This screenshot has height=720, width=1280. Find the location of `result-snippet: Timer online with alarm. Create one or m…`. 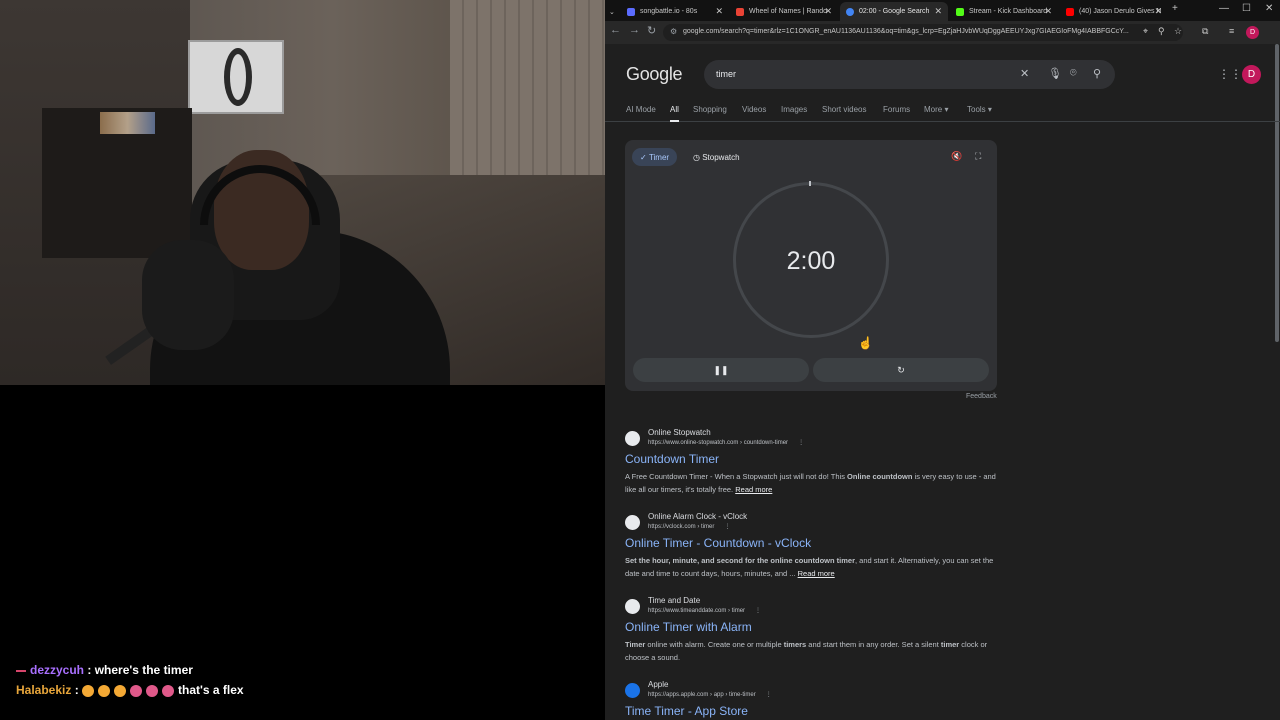

result-snippet: Timer online with alarm. Create one or m… is located at coordinates (806, 651).